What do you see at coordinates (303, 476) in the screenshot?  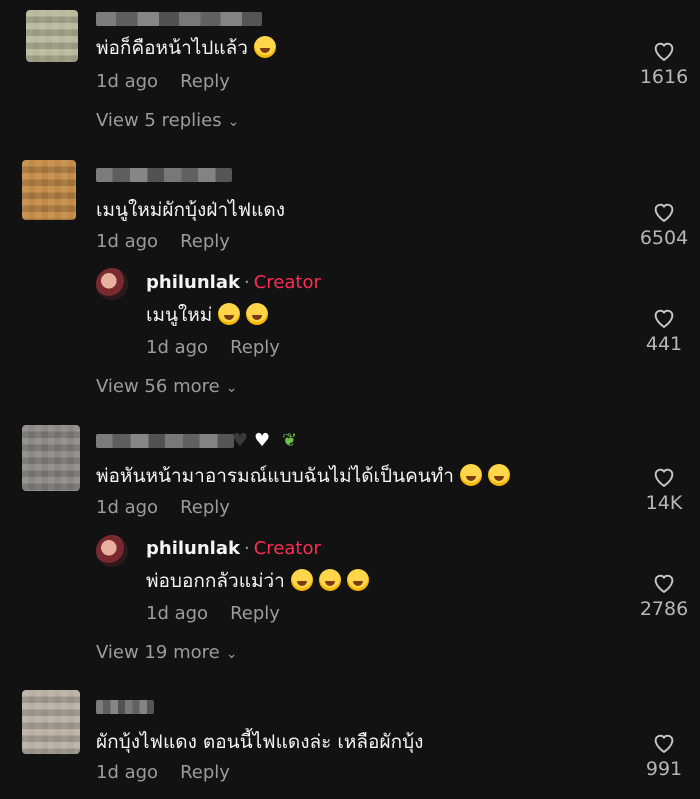 I see `comment-text: พ่อหันหน้ามาอารมณ์แบบฉันไม่ได้เป็นคนทำ` at bounding box center [303, 476].